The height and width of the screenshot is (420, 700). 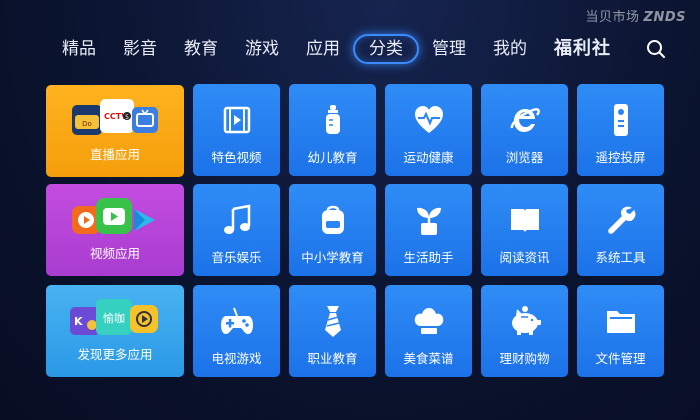 I want to click on category-tile-system-tools: 系统工具, so click(x=620, y=230).